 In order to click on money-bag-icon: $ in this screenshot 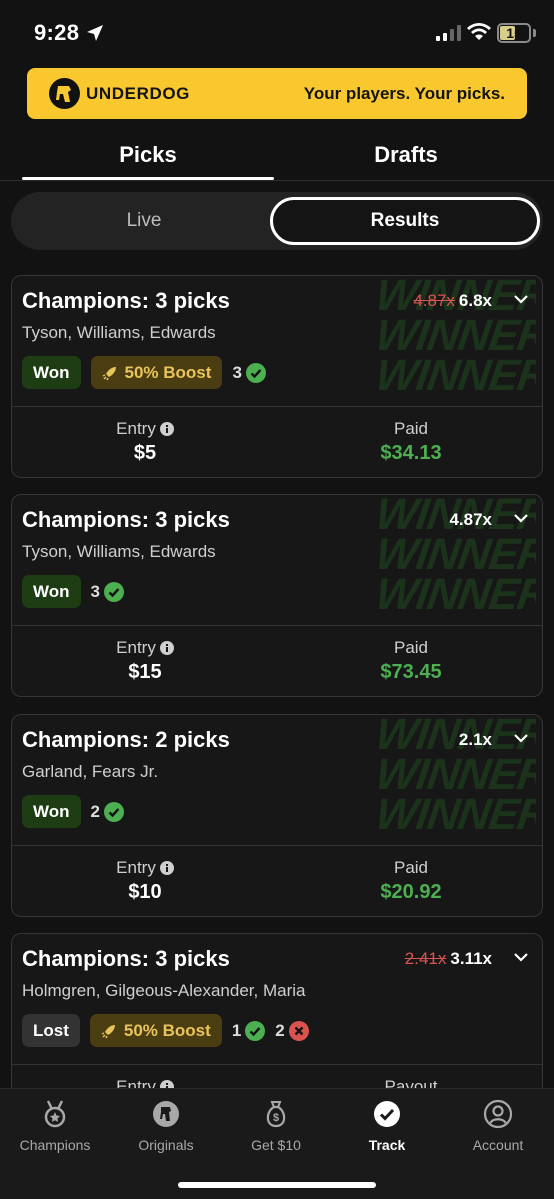, I will do `click(276, 1114)`.